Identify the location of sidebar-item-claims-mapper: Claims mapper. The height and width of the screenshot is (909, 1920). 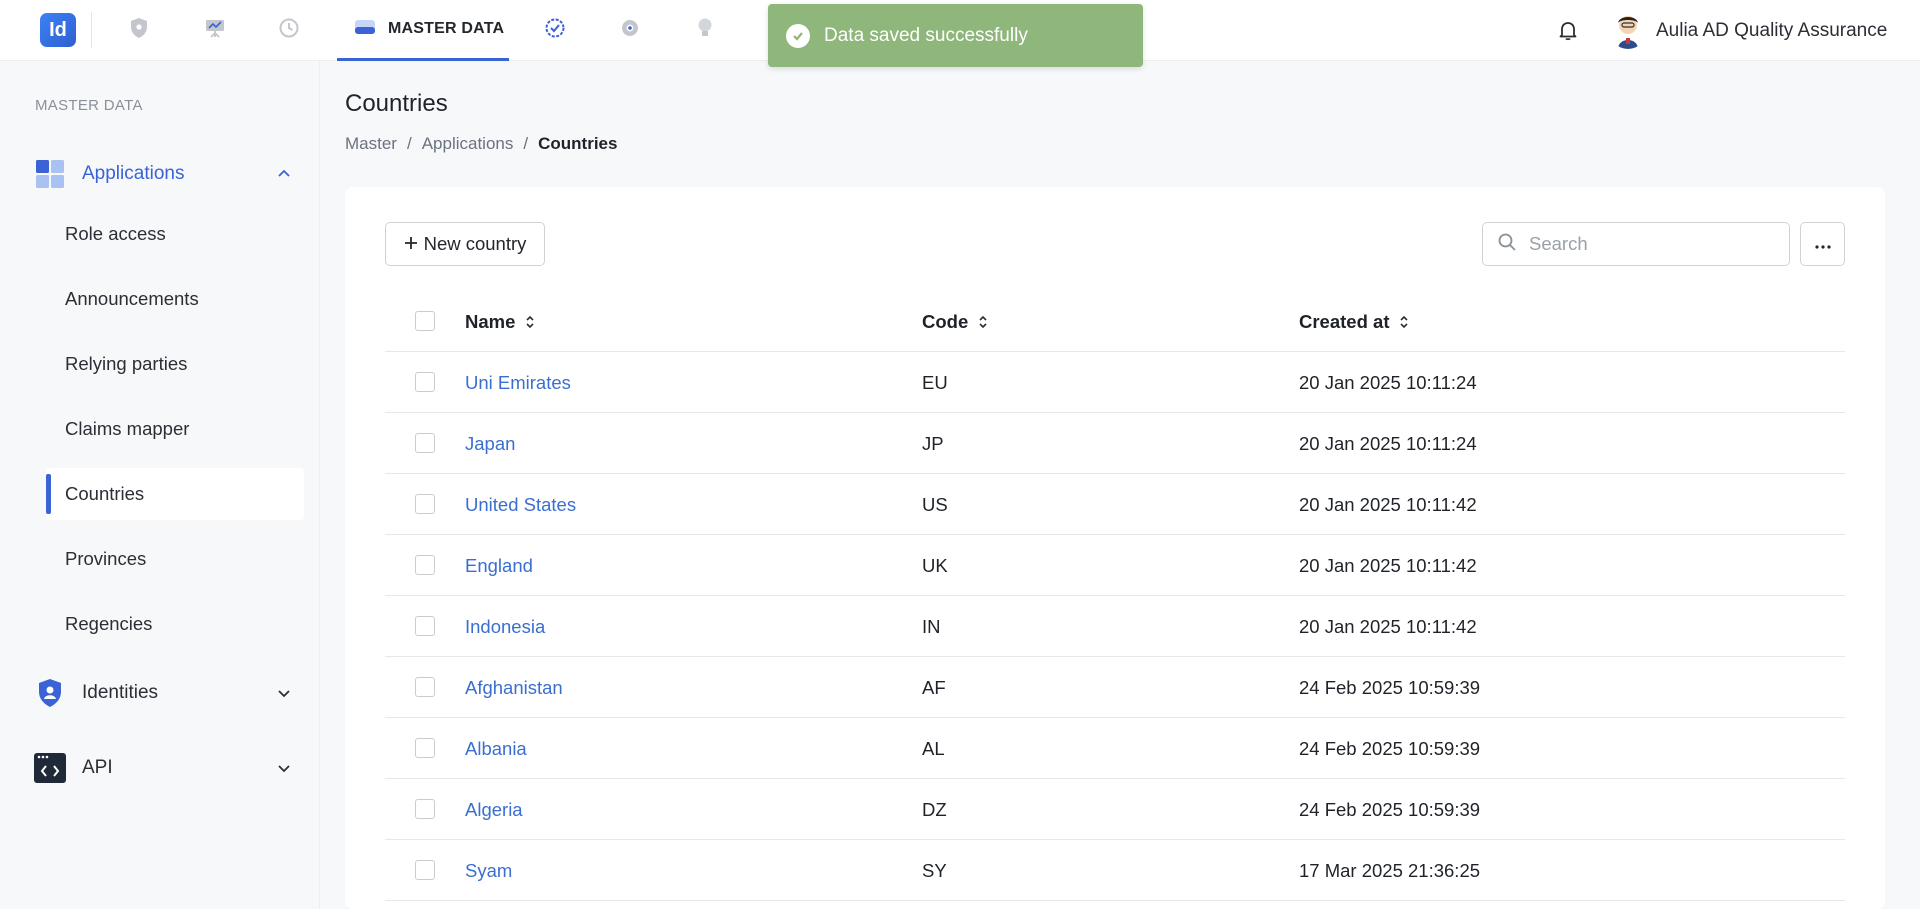
(175, 429).